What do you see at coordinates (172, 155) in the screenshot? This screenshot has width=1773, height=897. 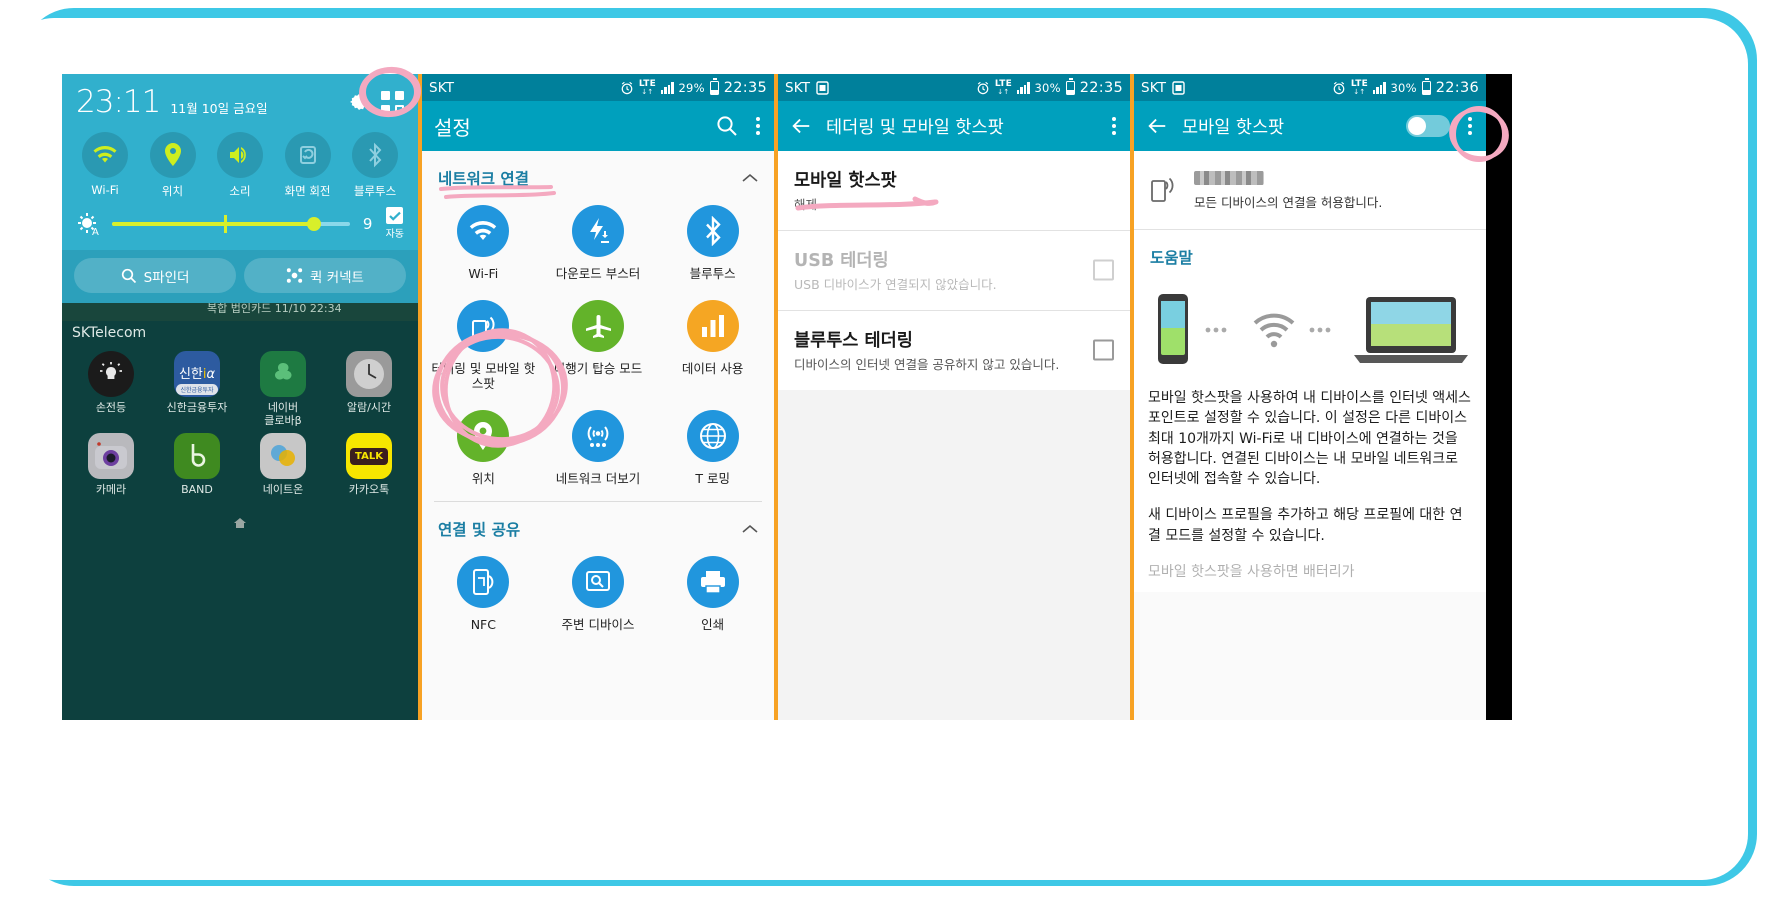 I see `location-pin-icon` at bounding box center [172, 155].